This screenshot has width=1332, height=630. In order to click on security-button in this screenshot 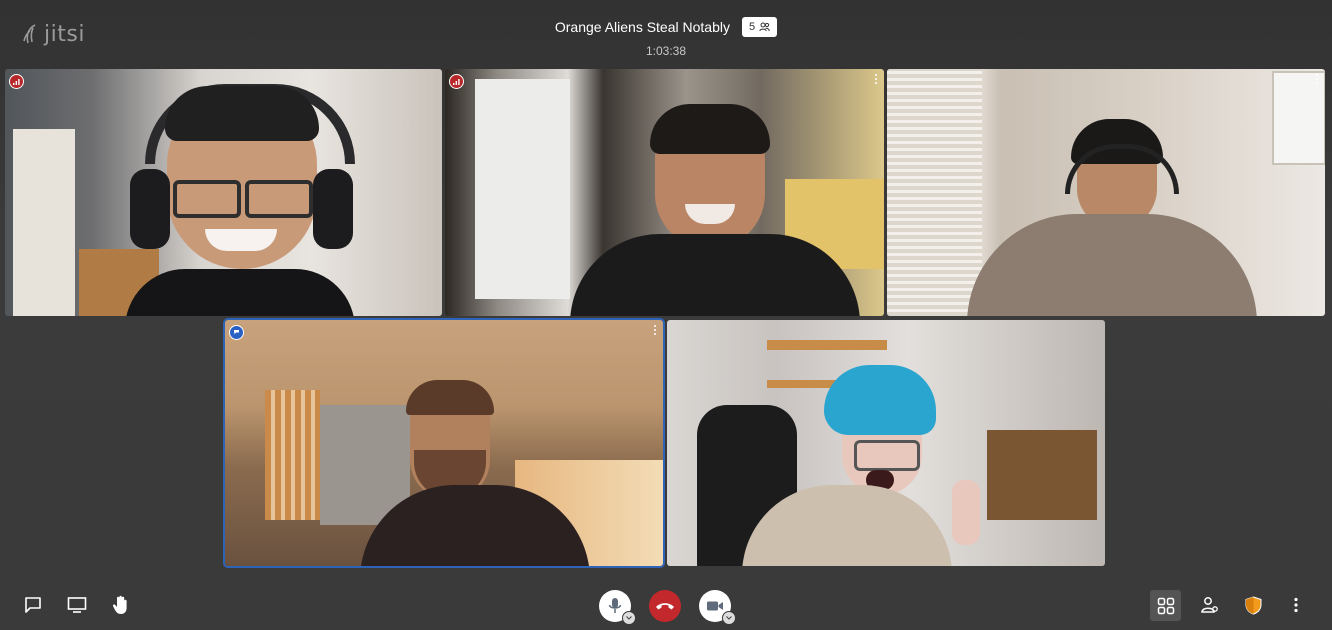, I will do `click(1253, 605)`.